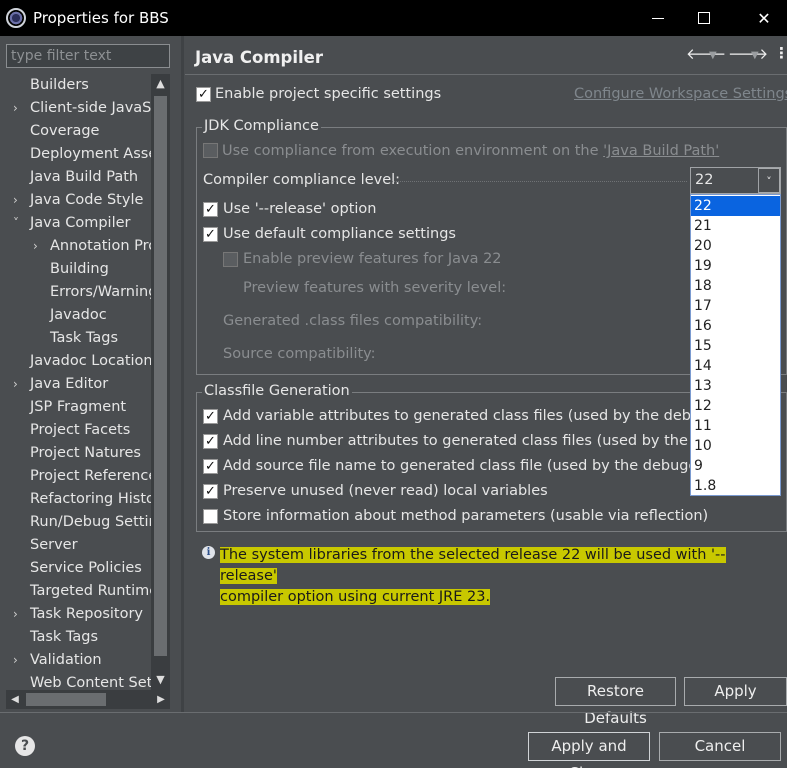 The height and width of the screenshot is (768, 787). What do you see at coordinates (90, 591) in the screenshot?
I see `tree-item-label: Targeted Runtime` at bounding box center [90, 591].